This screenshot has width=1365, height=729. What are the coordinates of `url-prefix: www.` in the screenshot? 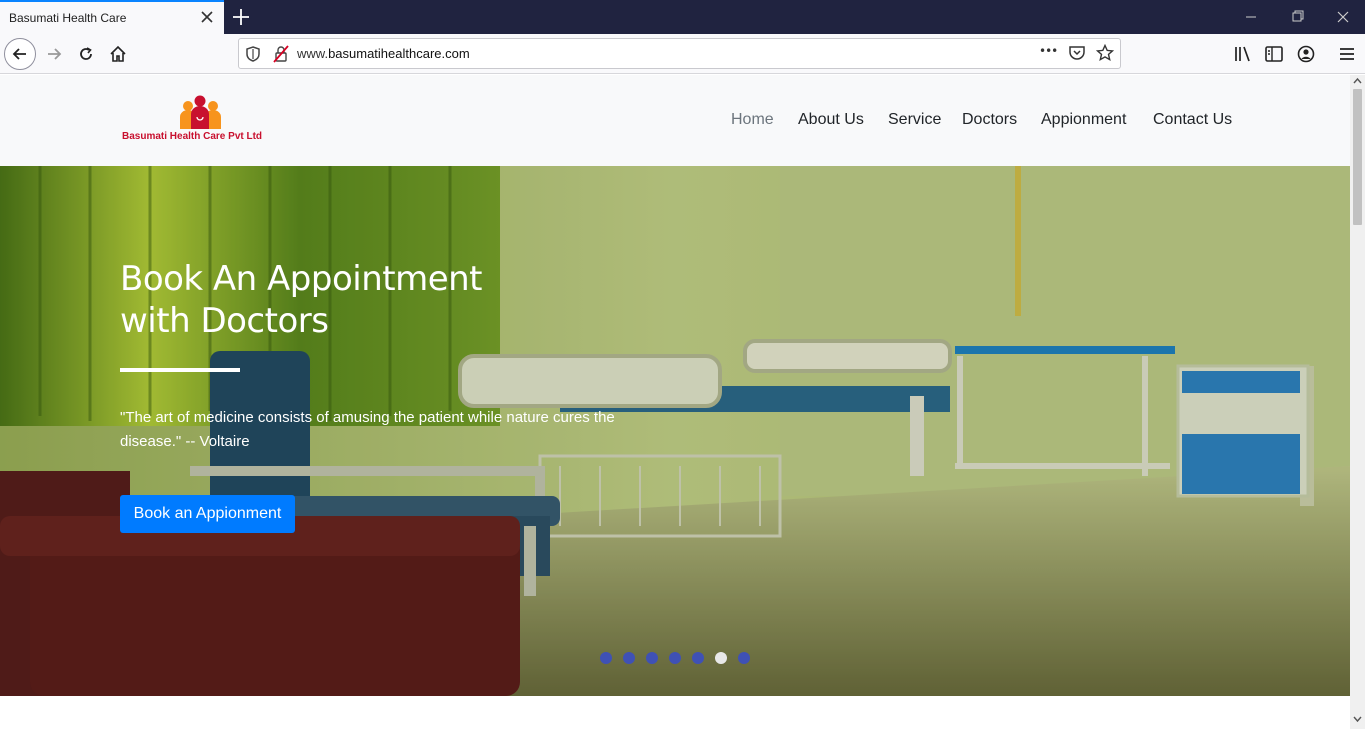 It's located at (313, 53).